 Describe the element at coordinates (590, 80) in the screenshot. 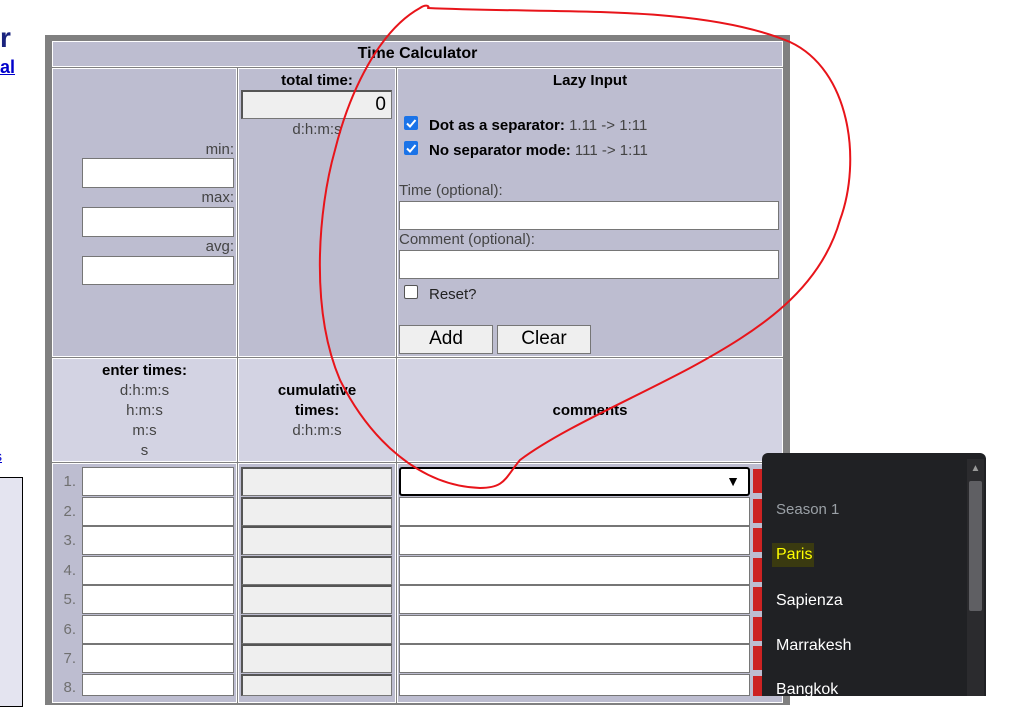

I see `lazy-input-title: Lazy Input` at that location.